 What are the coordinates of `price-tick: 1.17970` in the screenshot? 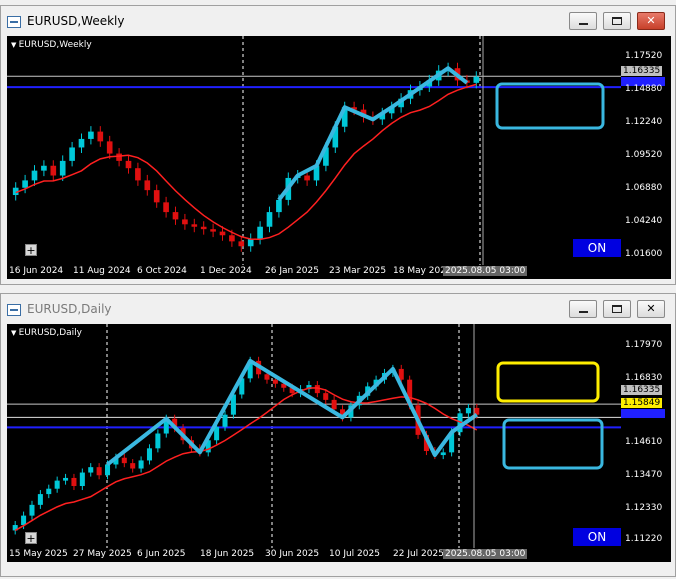 It's located at (644, 345).